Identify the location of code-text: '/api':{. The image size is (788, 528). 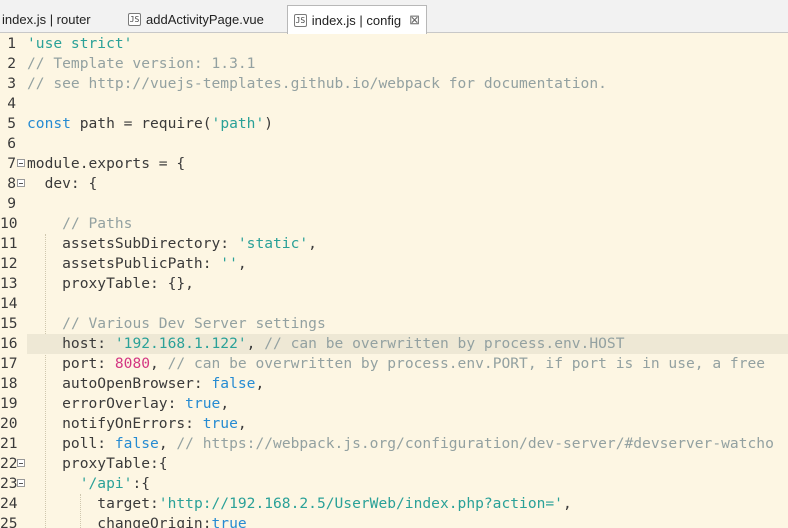
(88, 484).